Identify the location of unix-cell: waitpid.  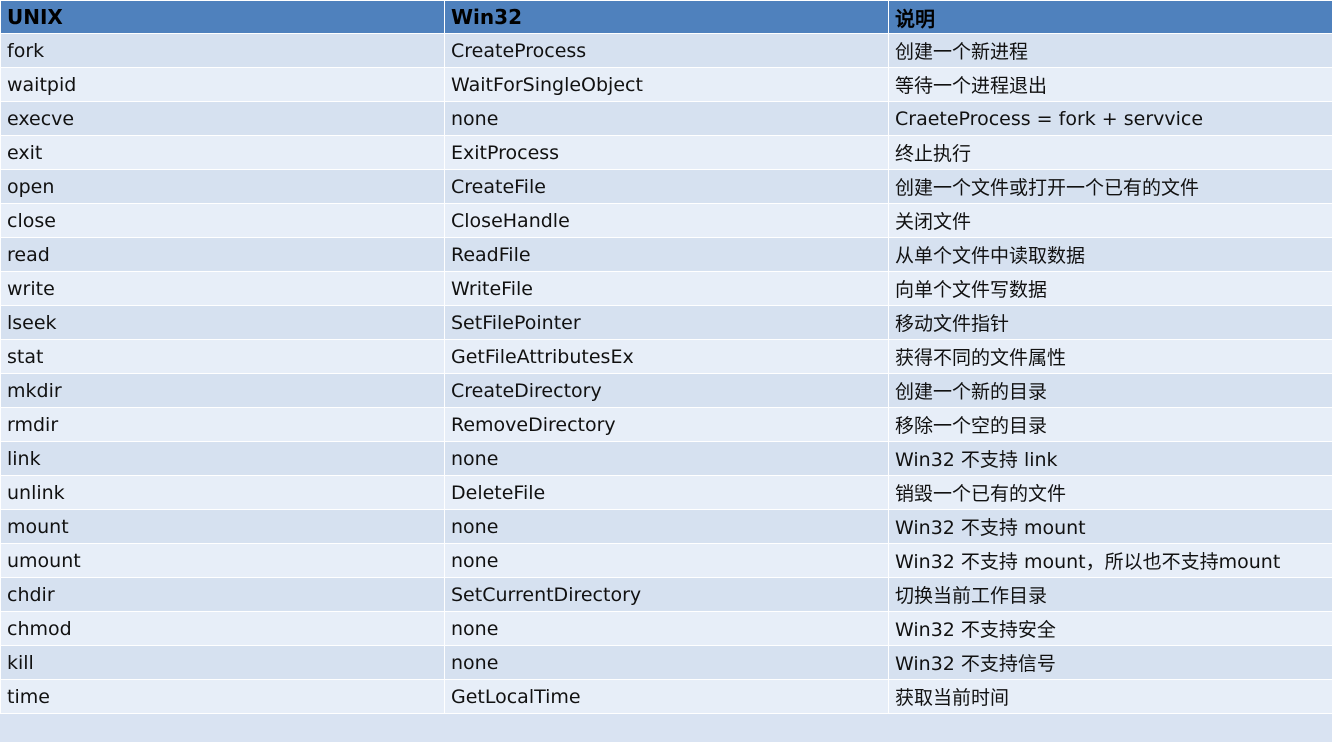
(222, 84).